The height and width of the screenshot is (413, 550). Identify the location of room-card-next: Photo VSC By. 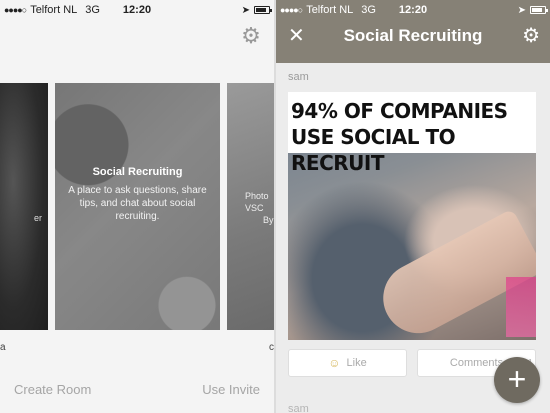
(250, 206).